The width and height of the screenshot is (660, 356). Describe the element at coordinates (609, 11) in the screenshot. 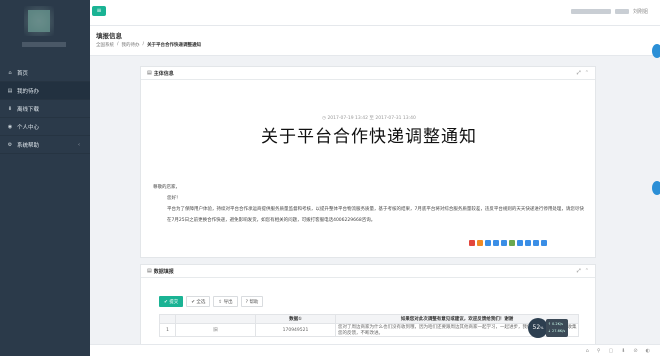

I see `topbar-user: 刘刚姐` at that location.